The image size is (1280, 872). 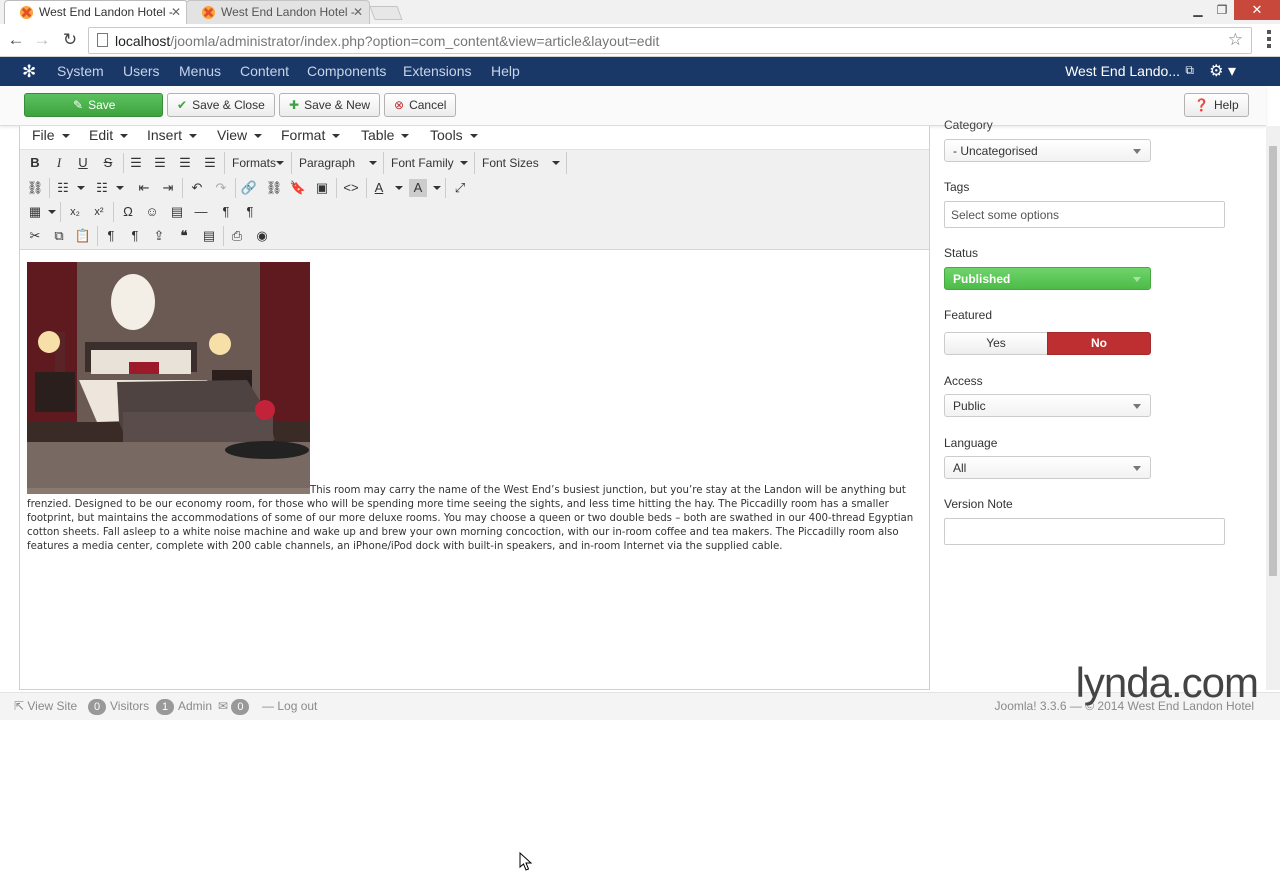 What do you see at coordinates (505, 71) in the screenshot?
I see `nav-help: Help` at bounding box center [505, 71].